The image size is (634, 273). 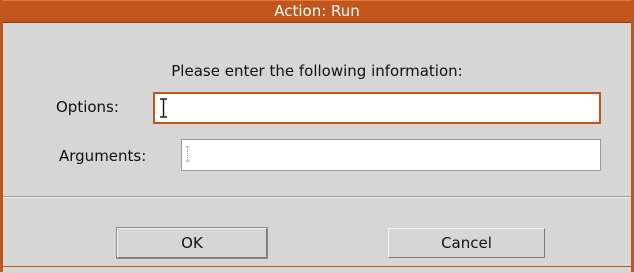 I want to click on window-title: Action: Run, so click(x=317, y=11).